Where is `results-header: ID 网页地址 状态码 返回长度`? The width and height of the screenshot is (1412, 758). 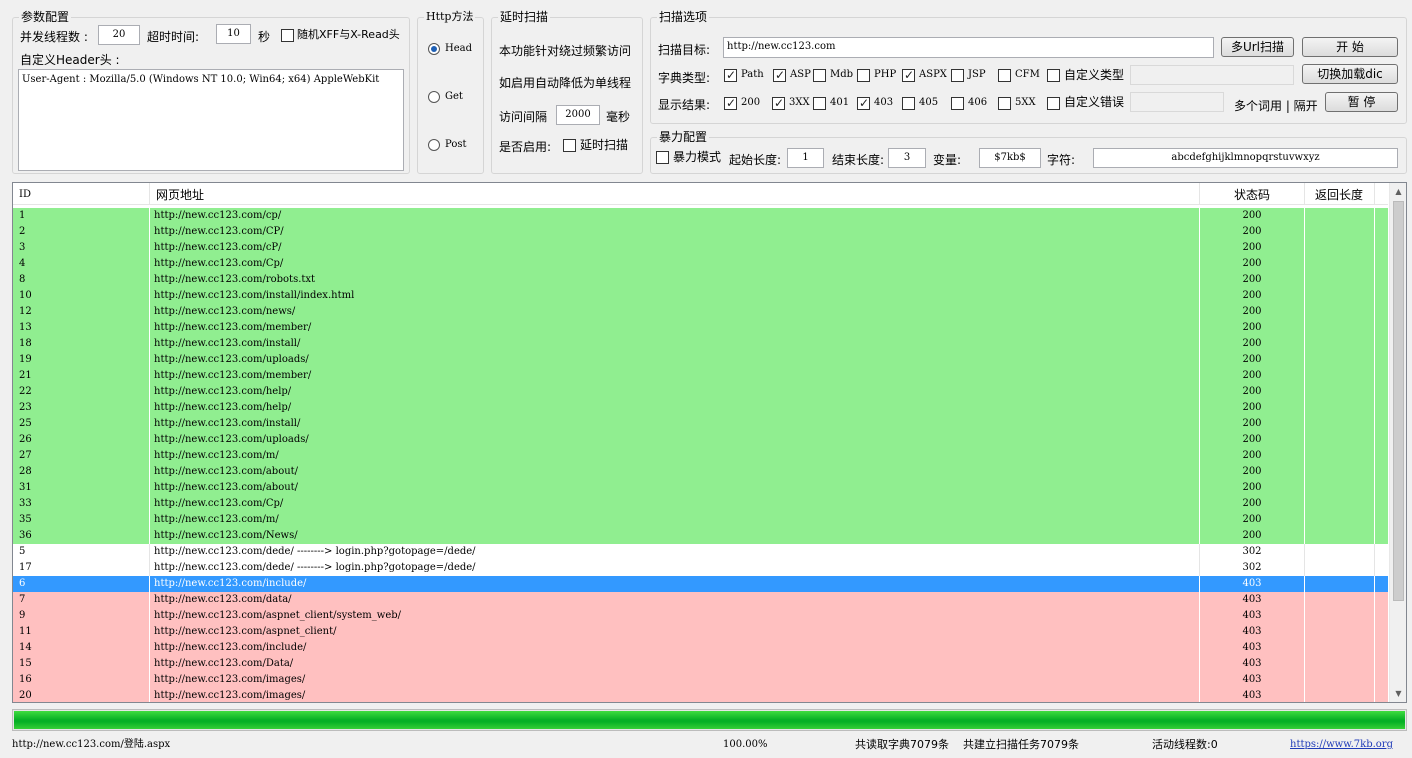
results-header: ID 网页地址 状态码 返回长度 is located at coordinates (700, 194).